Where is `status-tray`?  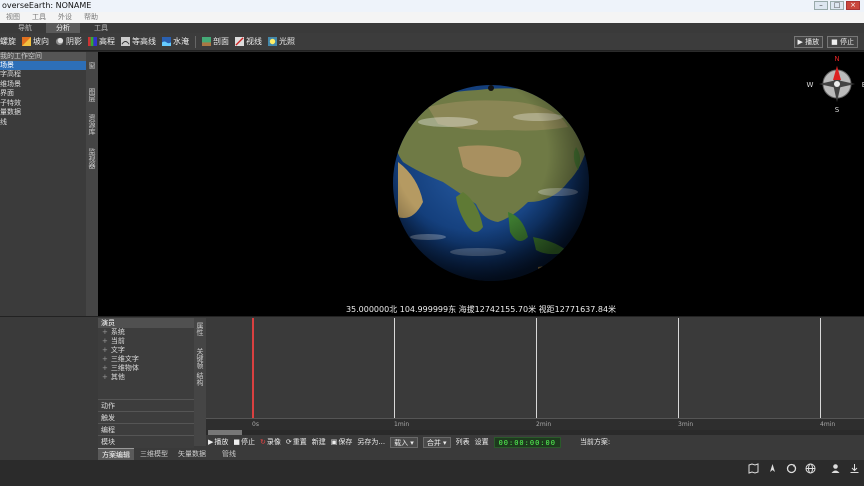 status-tray is located at coordinates (804, 468).